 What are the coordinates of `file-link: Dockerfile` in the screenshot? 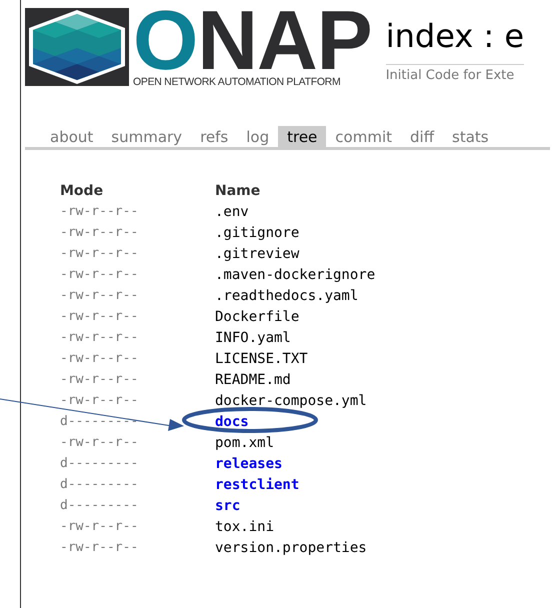 It's located at (257, 316).